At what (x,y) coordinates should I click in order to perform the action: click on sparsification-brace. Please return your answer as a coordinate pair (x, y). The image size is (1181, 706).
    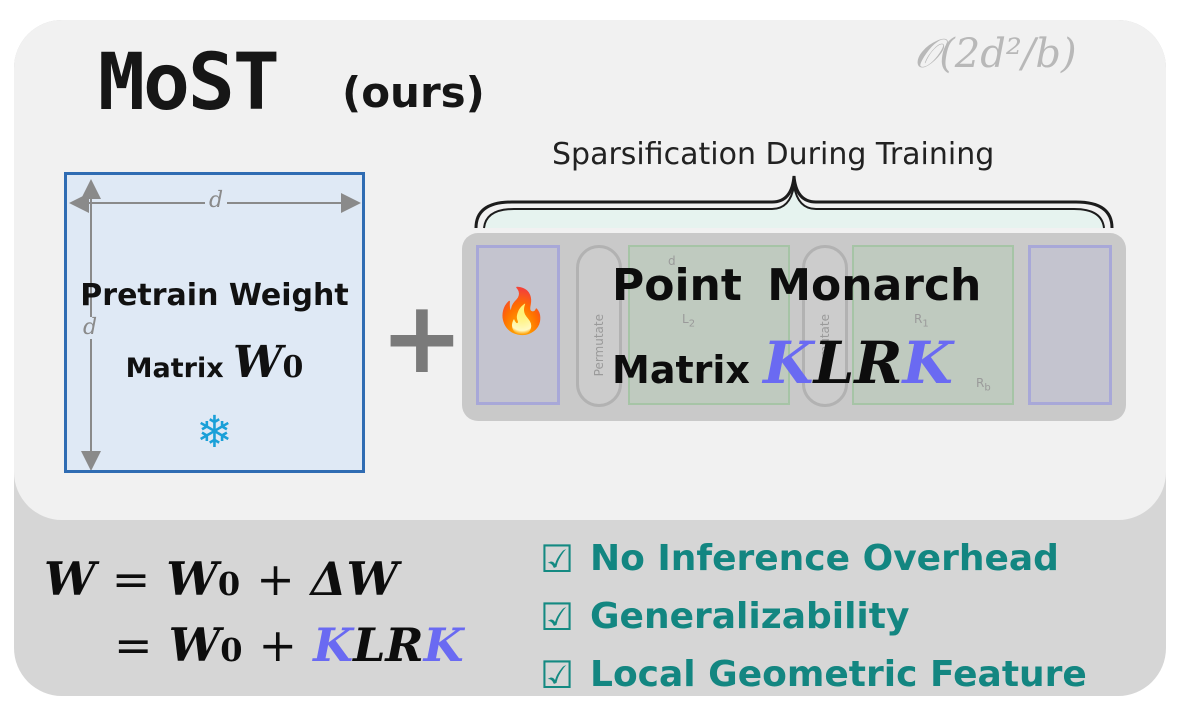
    Looking at the image, I should click on (794, 202).